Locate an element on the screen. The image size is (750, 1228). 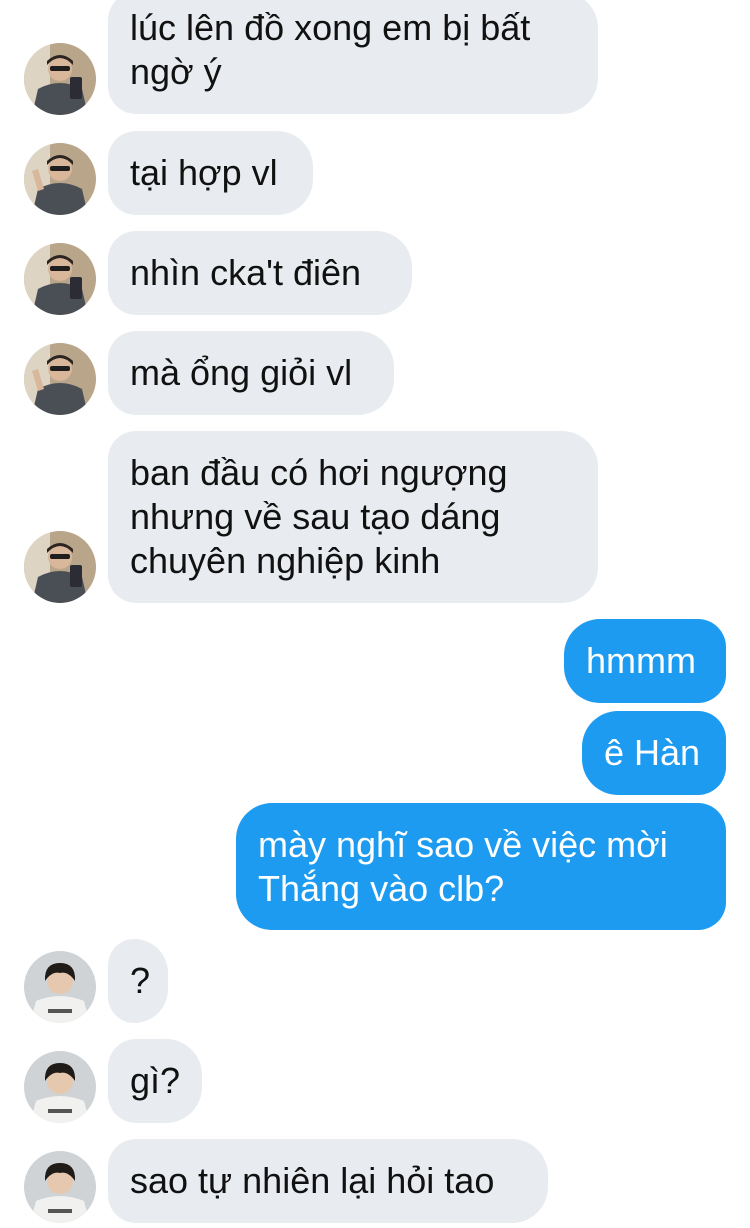
message-bubble-outgoing: hmmm is located at coordinates (645, 661).